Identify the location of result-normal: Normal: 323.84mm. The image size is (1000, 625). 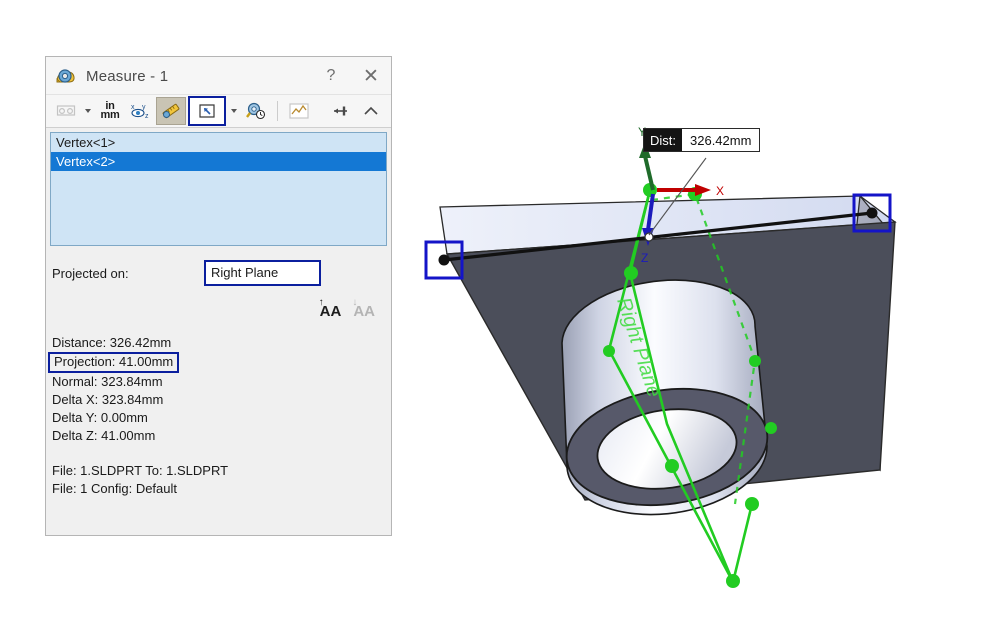
(107, 381).